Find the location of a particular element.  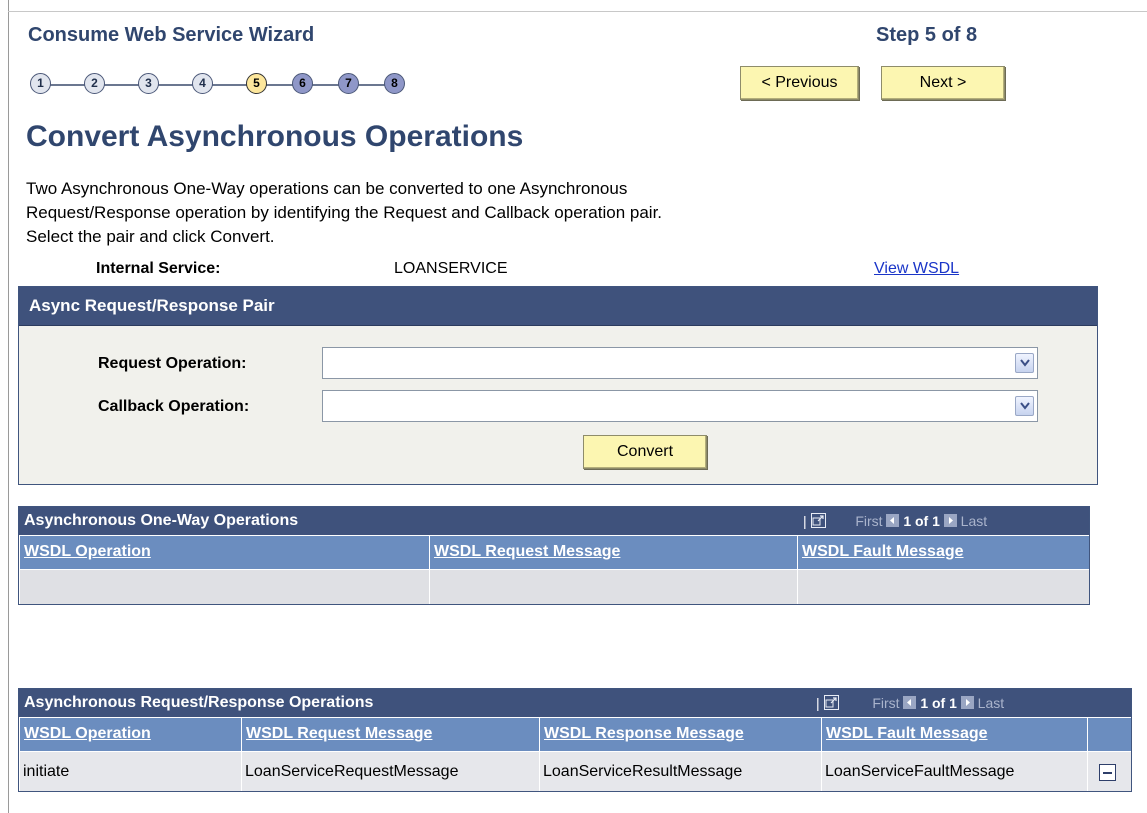

reqresp-grid-nav: | First 1 of 1 Last is located at coordinates (910, 703).